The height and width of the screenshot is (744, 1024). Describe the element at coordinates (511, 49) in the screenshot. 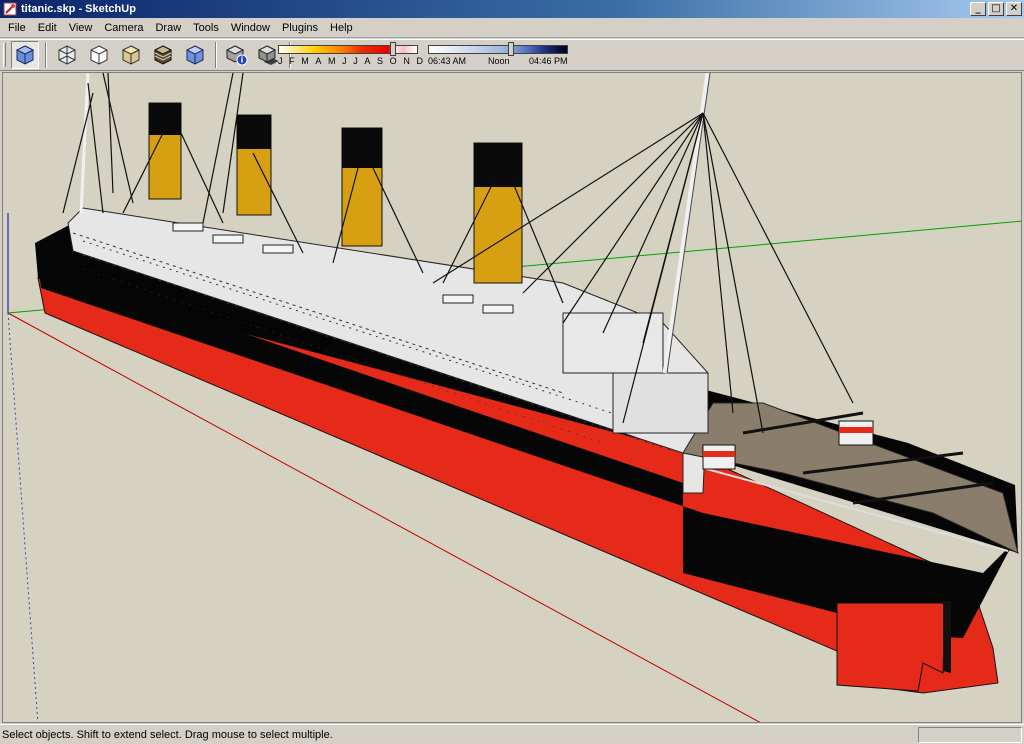

I see `shadow-time-slider-handle` at that location.